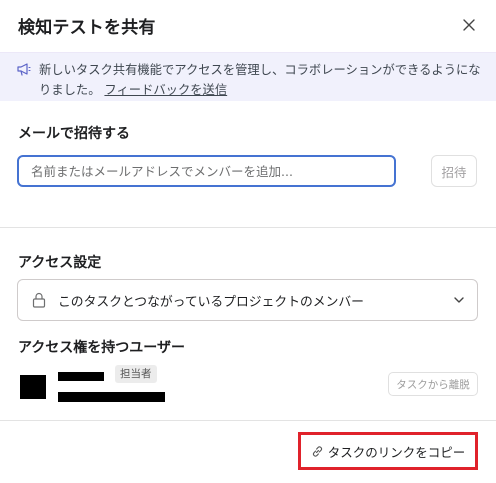 Image resolution: width=496 pixels, height=483 pixels. I want to click on avatar, so click(33, 387).